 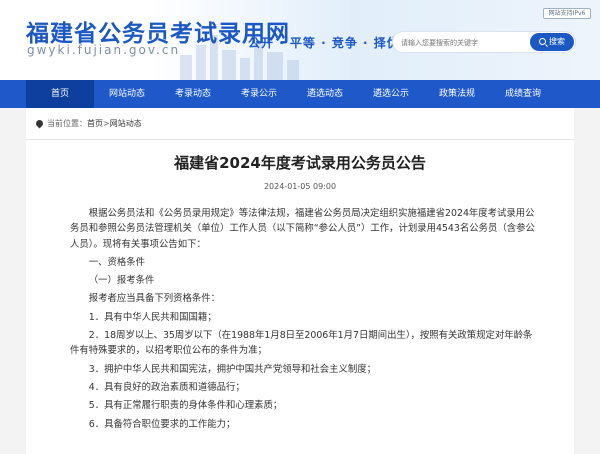 What do you see at coordinates (95, 123) in the screenshot?
I see `breadcrumb-home-link: 首页` at bounding box center [95, 123].